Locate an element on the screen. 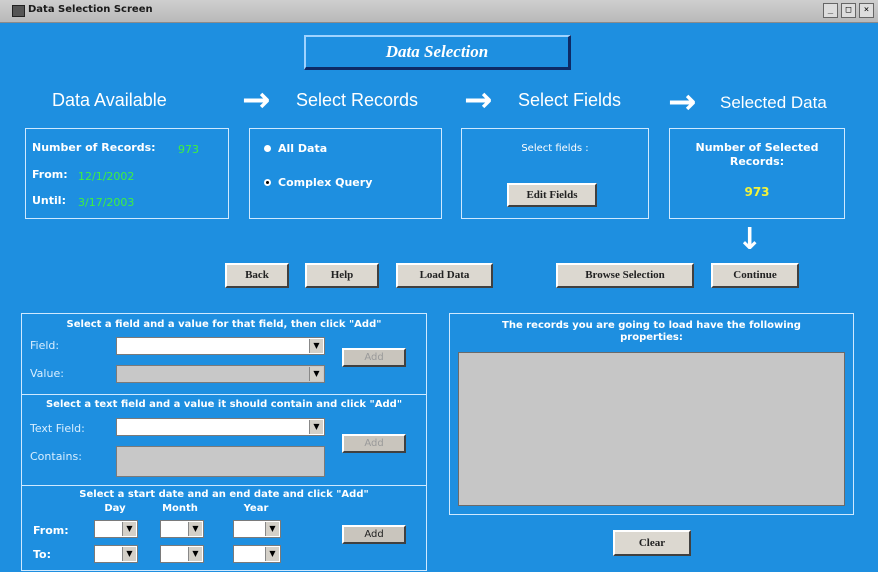 The image size is (878, 572). page-title: Data Selection is located at coordinates (437, 52).